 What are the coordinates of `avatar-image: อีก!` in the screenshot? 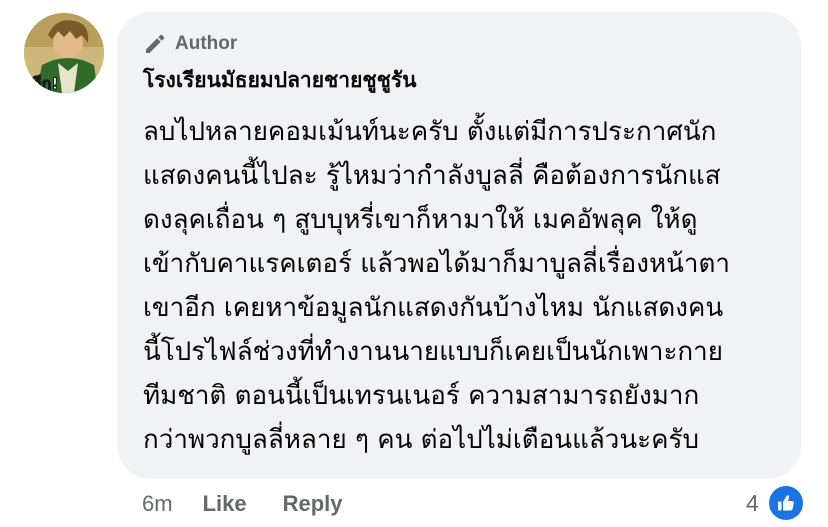 It's located at (64, 53).